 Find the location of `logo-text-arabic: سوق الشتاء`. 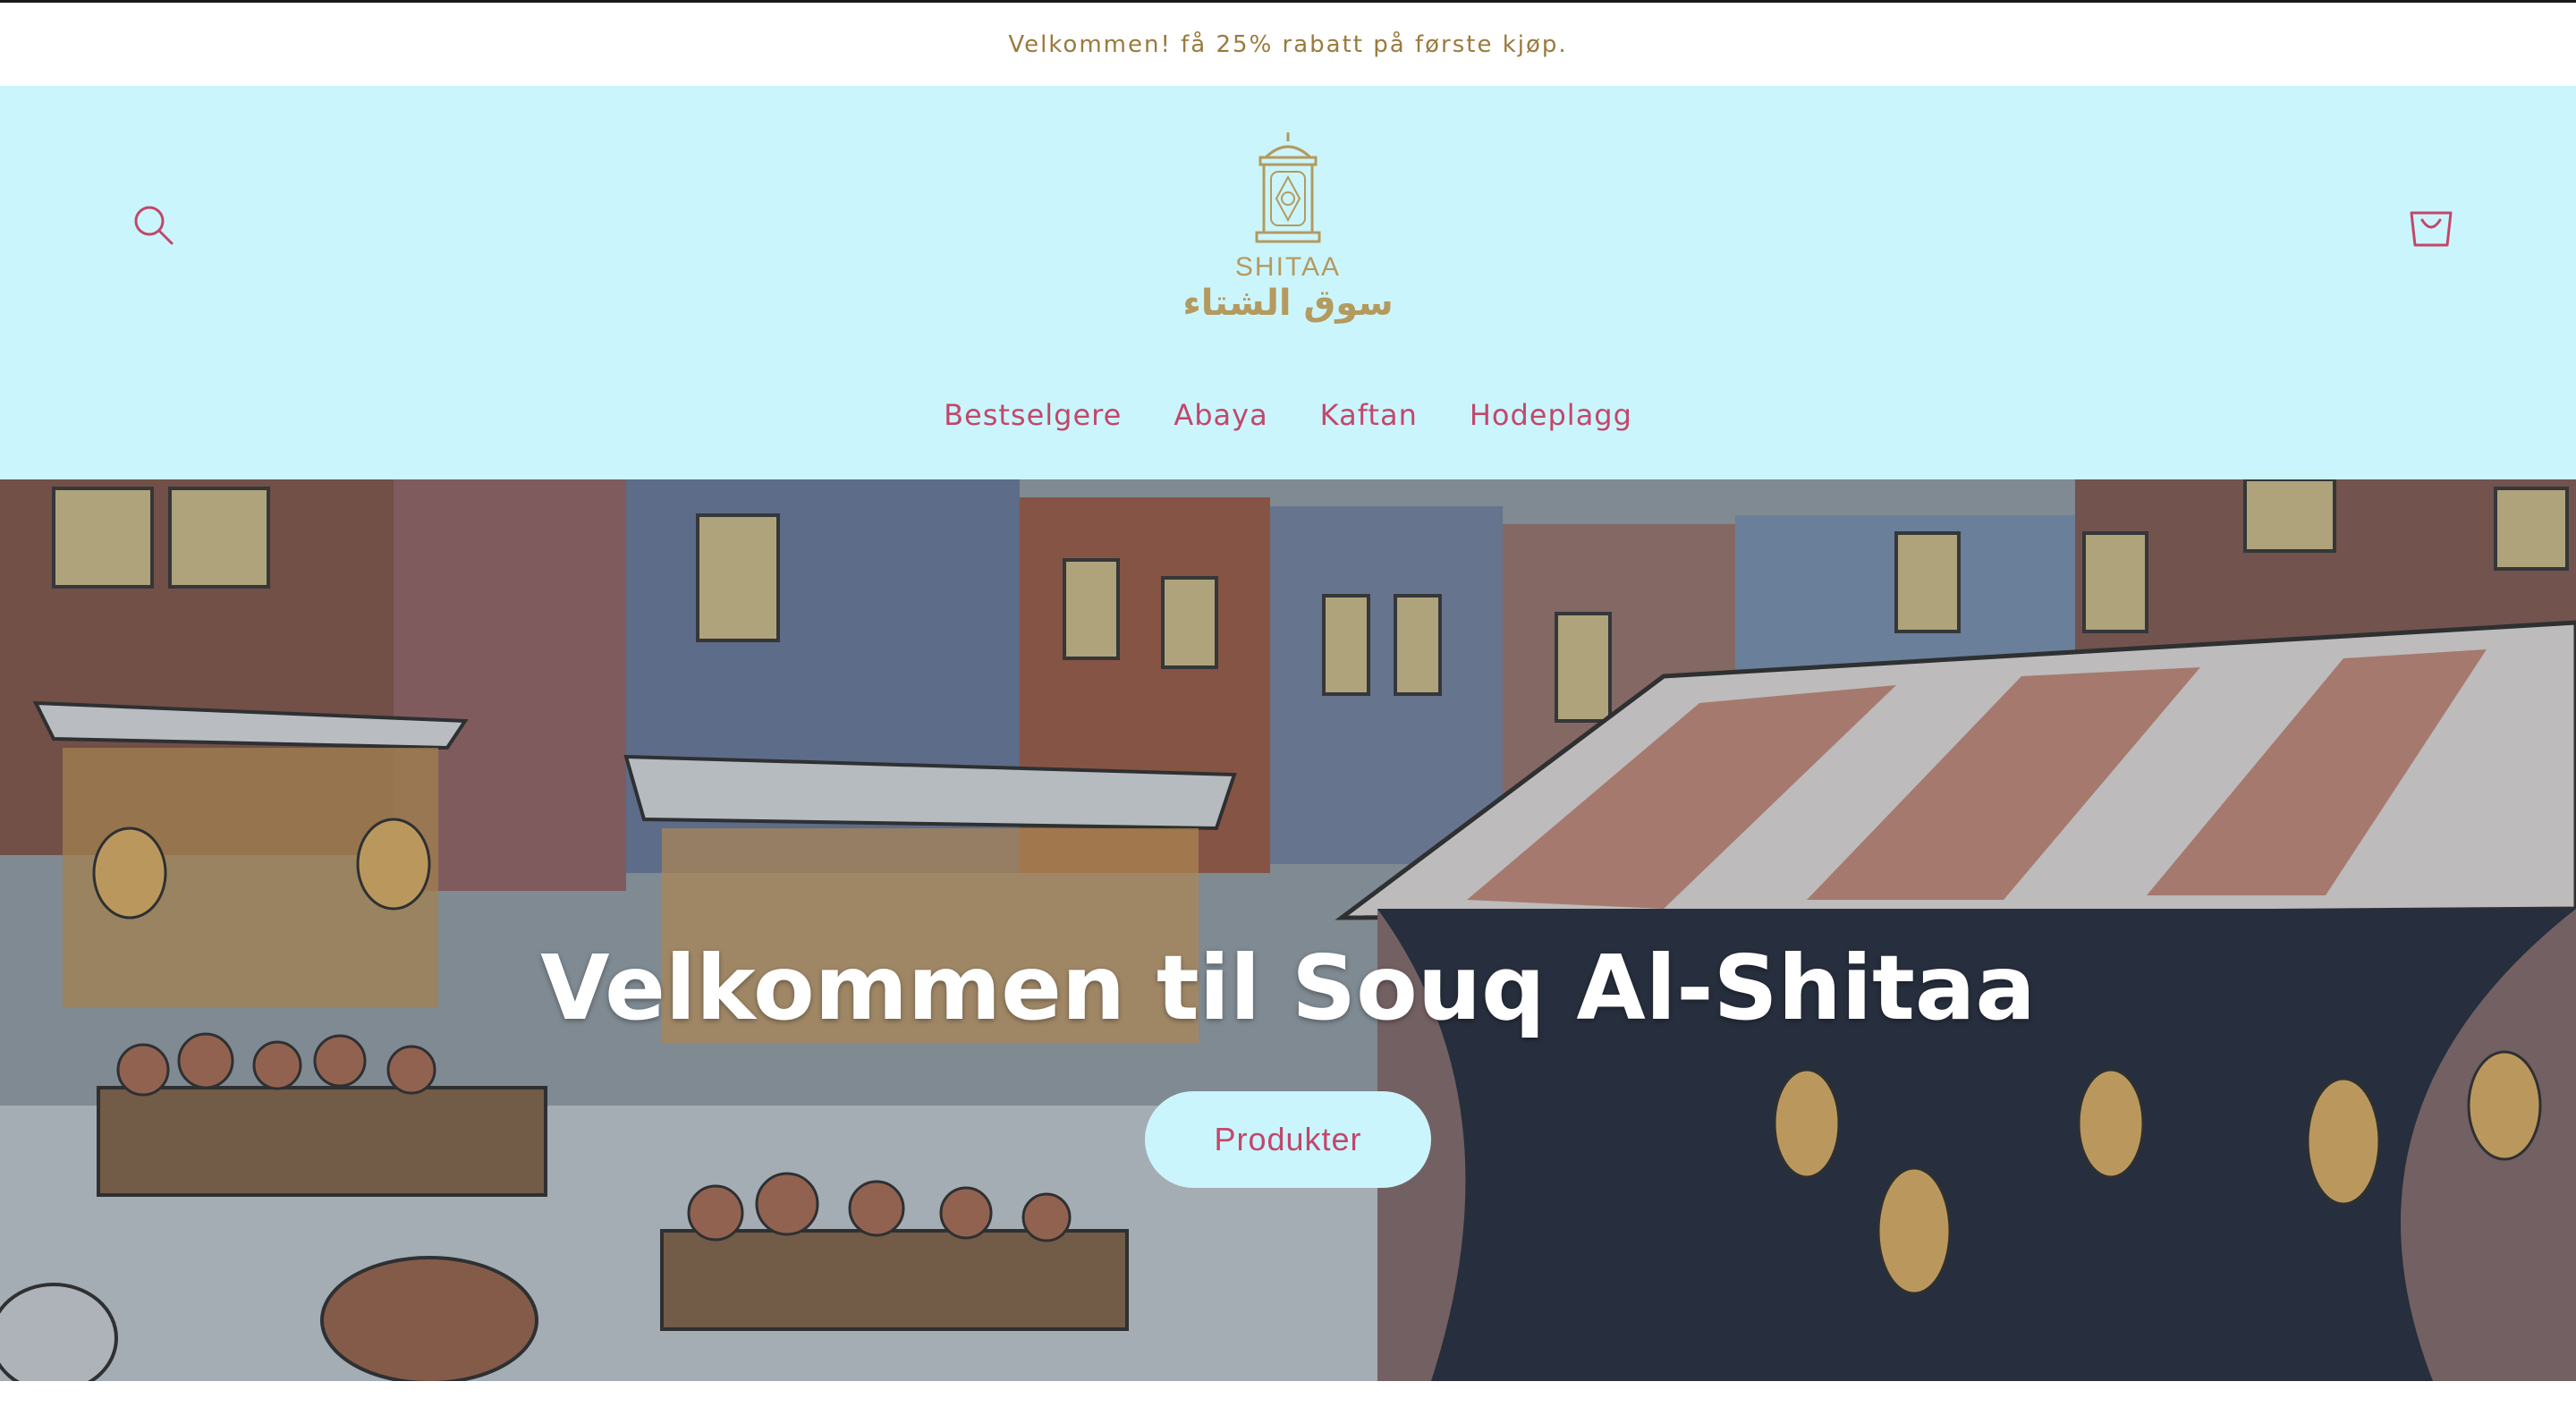

logo-text-arabic: سوق الشتاء is located at coordinates (1288, 303).